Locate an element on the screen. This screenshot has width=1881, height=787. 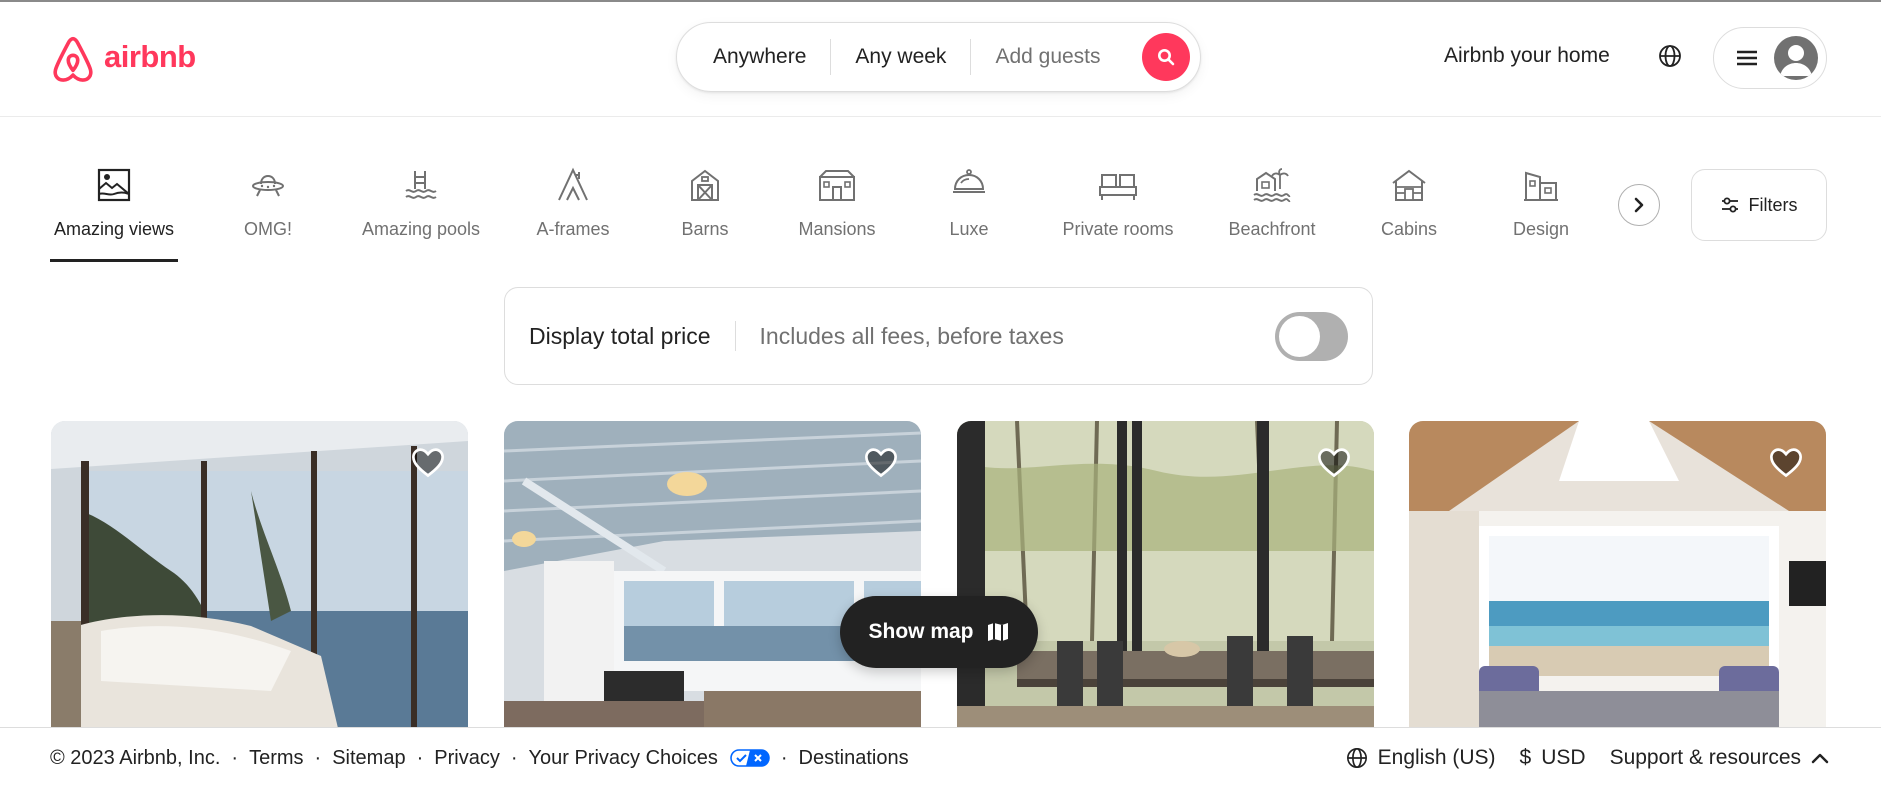
privacy-choices-icon is located at coordinates (750, 758).